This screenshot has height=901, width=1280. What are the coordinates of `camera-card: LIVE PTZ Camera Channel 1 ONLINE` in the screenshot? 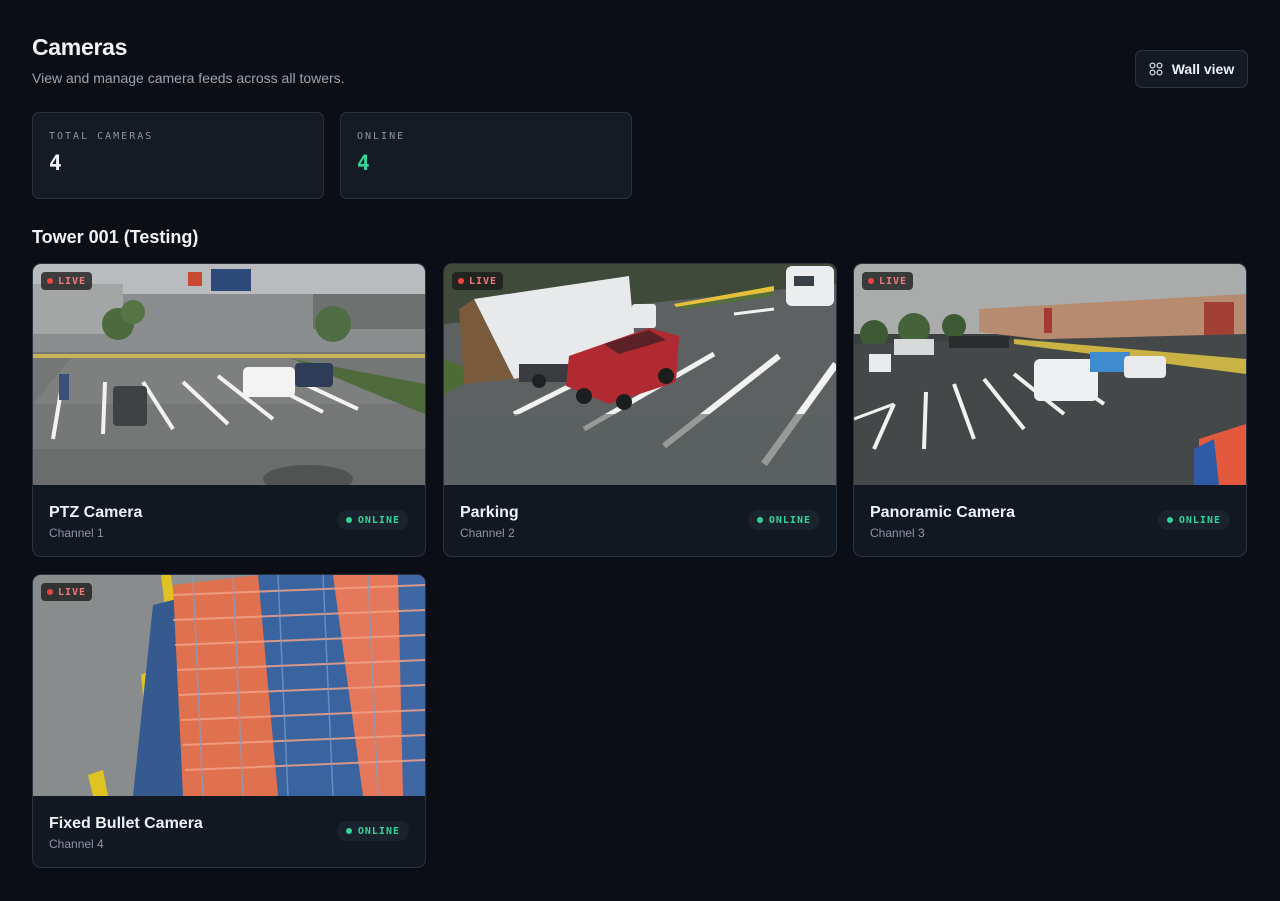 It's located at (229, 410).